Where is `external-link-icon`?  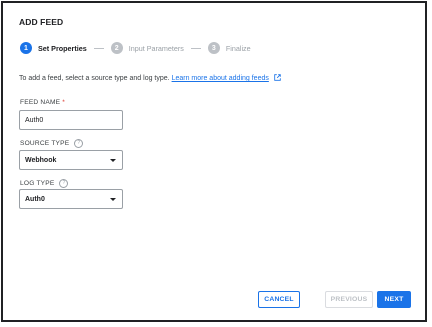
external-link-icon is located at coordinates (277, 78).